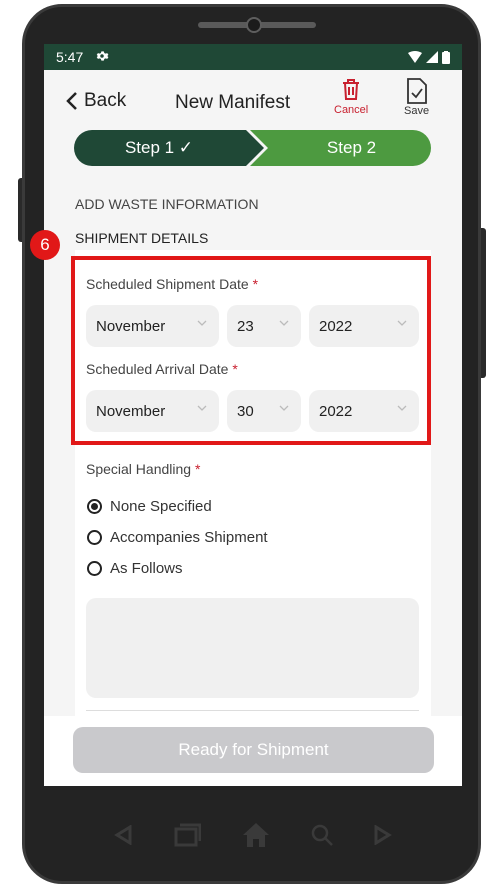  Describe the element at coordinates (45, 245) in the screenshot. I see `callout-badge: 6` at that location.